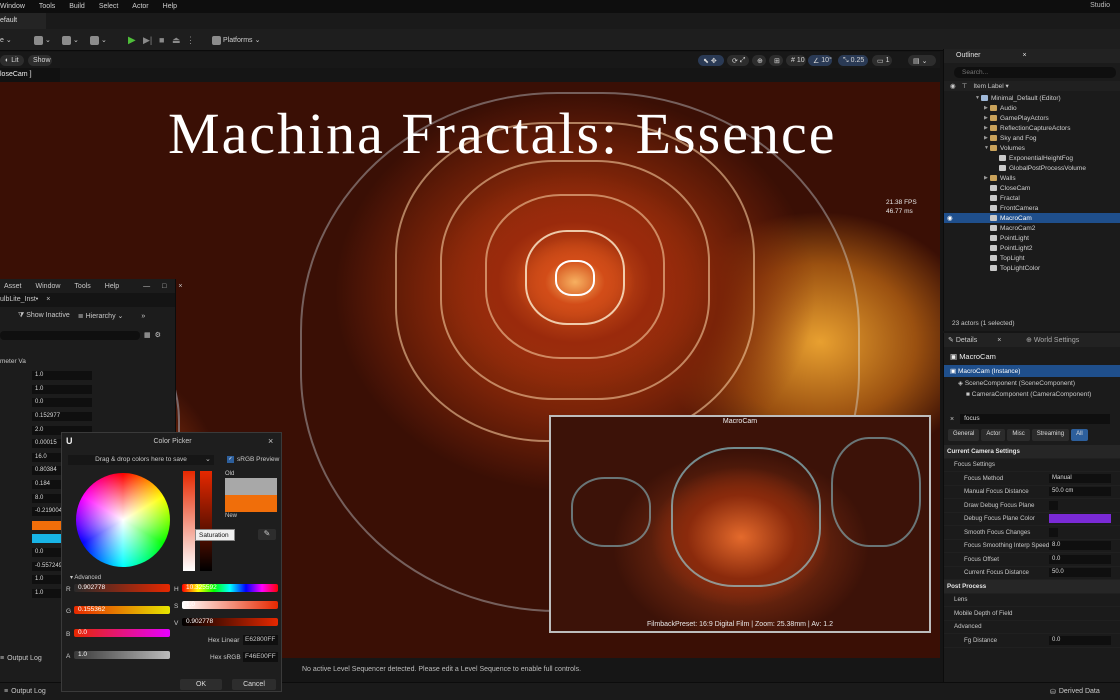 This screenshot has height=700, width=1120. Describe the element at coordinates (820, 60) in the screenshot. I see `angle-snap: ∠ 10°` at that location.